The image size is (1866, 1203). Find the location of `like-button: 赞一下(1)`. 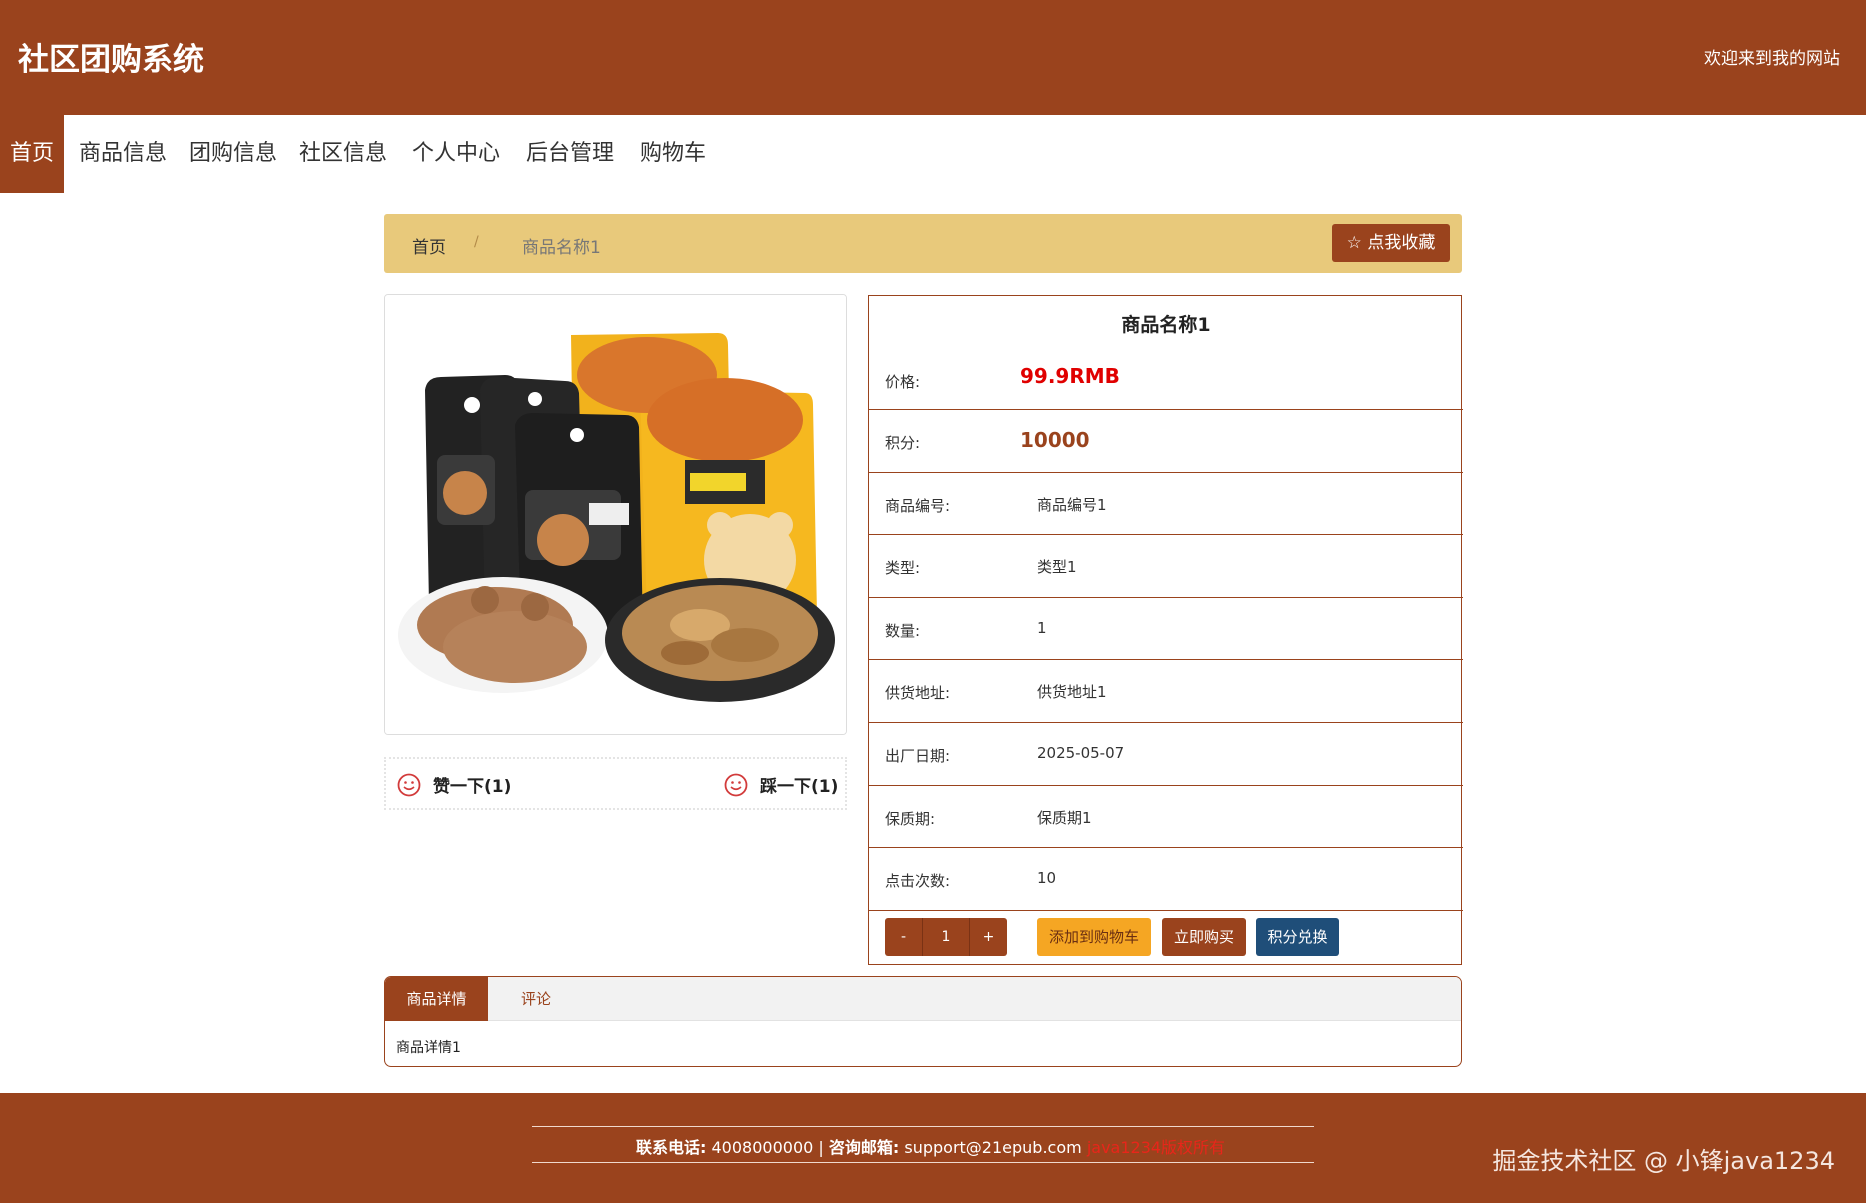

like-button: 赞一下(1) is located at coordinates (454, 784).